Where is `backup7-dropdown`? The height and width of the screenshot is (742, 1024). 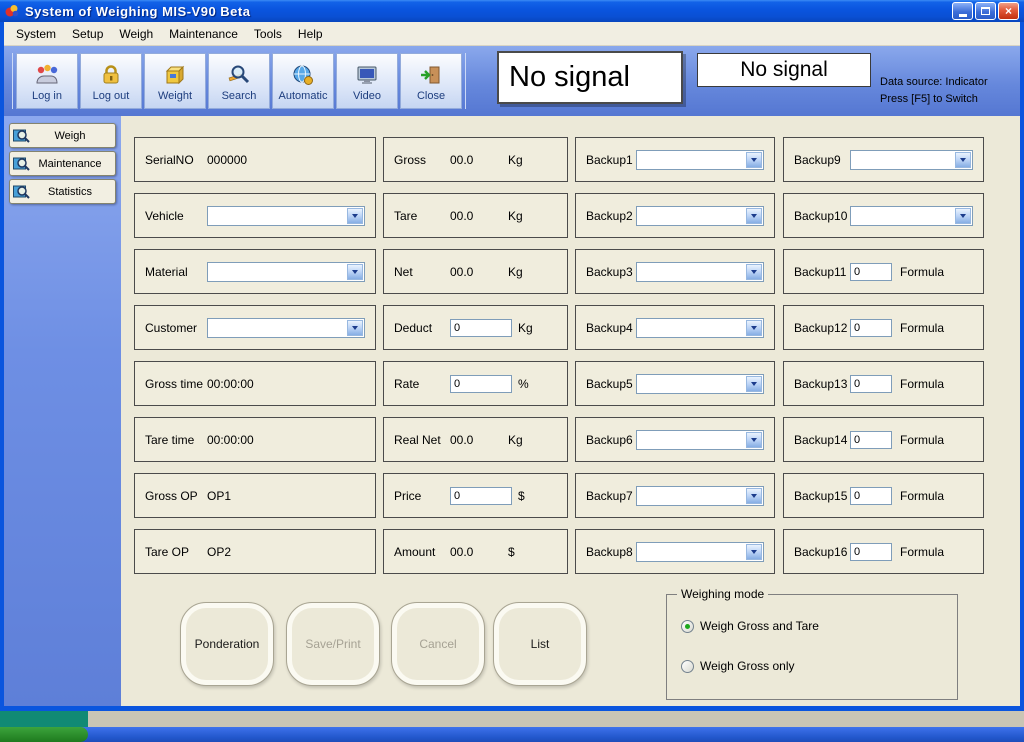 backup7-dropdown is located at coordinates (700, 495).